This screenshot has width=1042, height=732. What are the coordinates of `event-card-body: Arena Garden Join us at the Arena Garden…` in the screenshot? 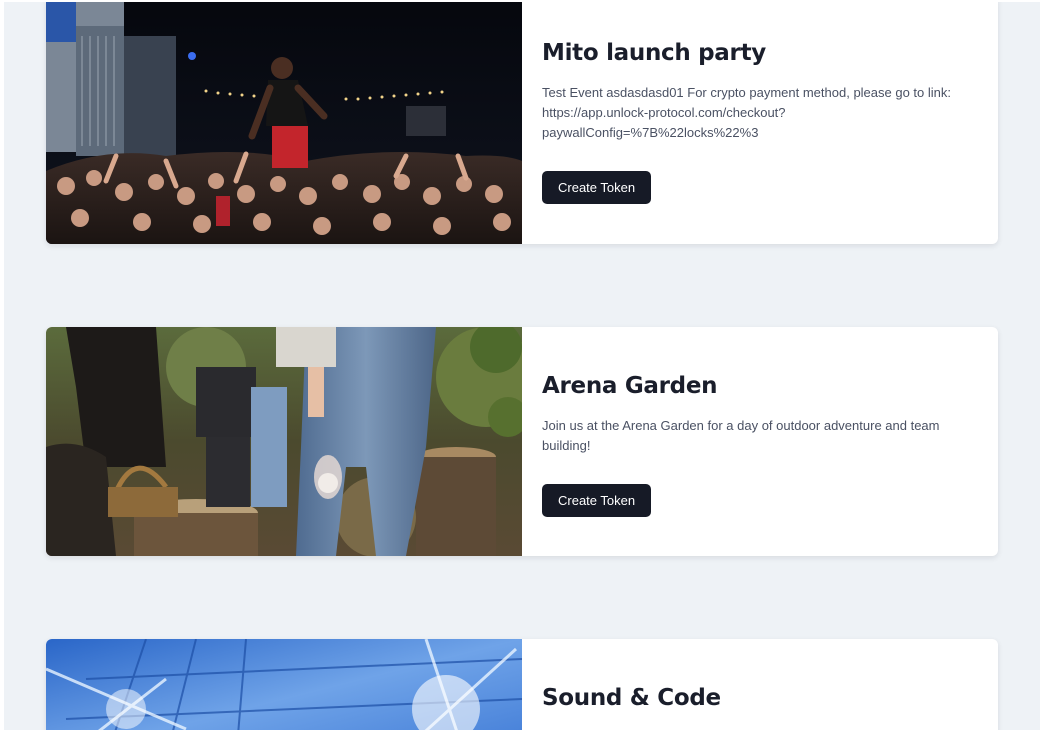 It's located at (760, 441).